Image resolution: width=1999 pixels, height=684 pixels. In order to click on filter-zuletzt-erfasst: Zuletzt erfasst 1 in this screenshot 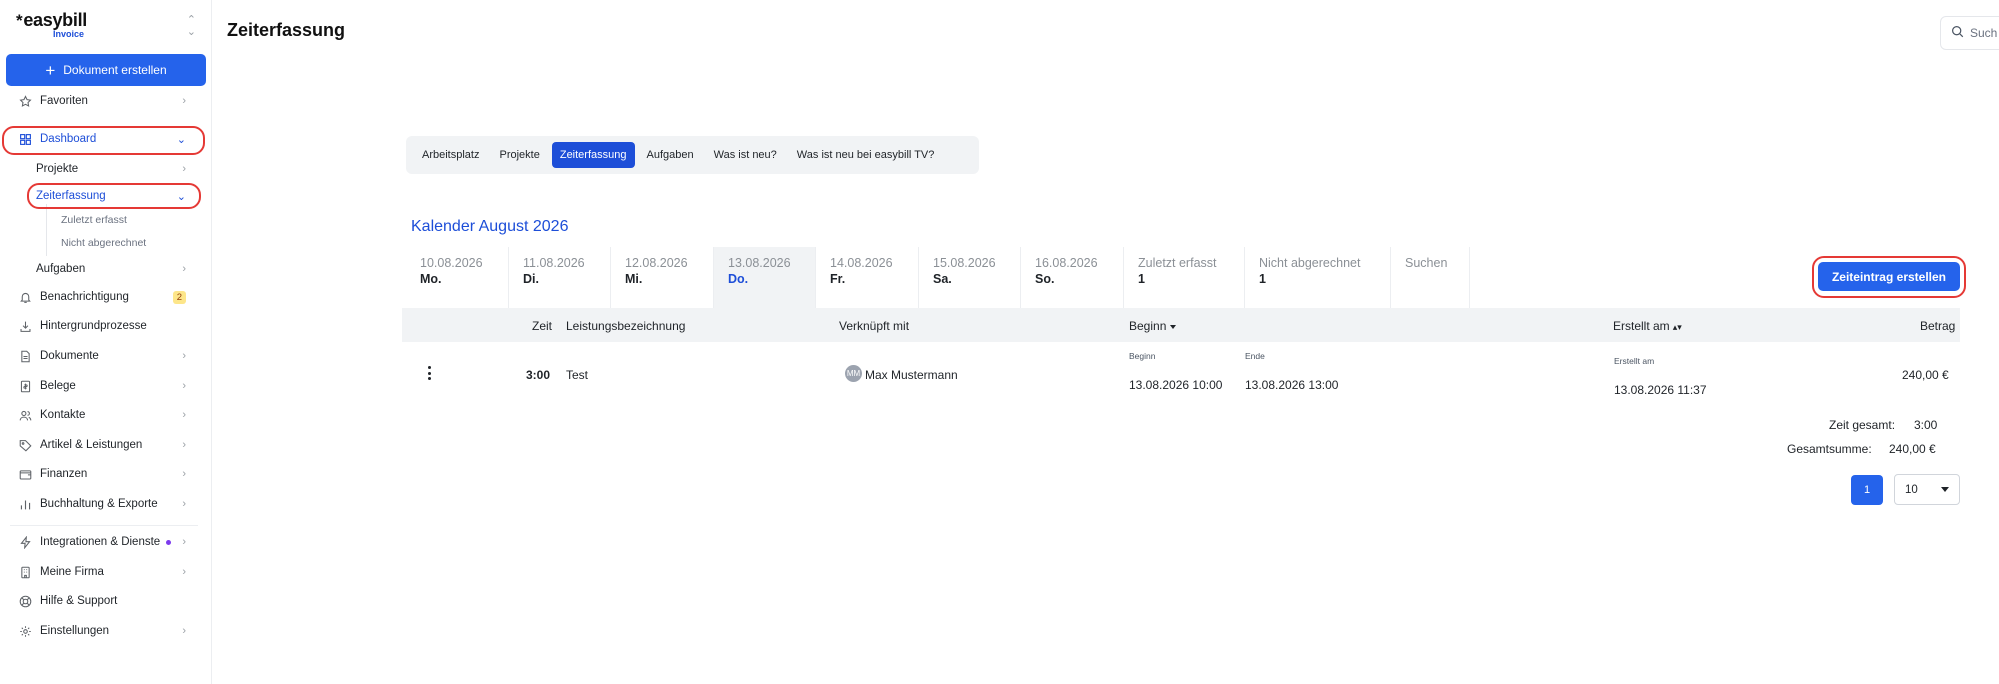, I will do `click(1184, 277)`.